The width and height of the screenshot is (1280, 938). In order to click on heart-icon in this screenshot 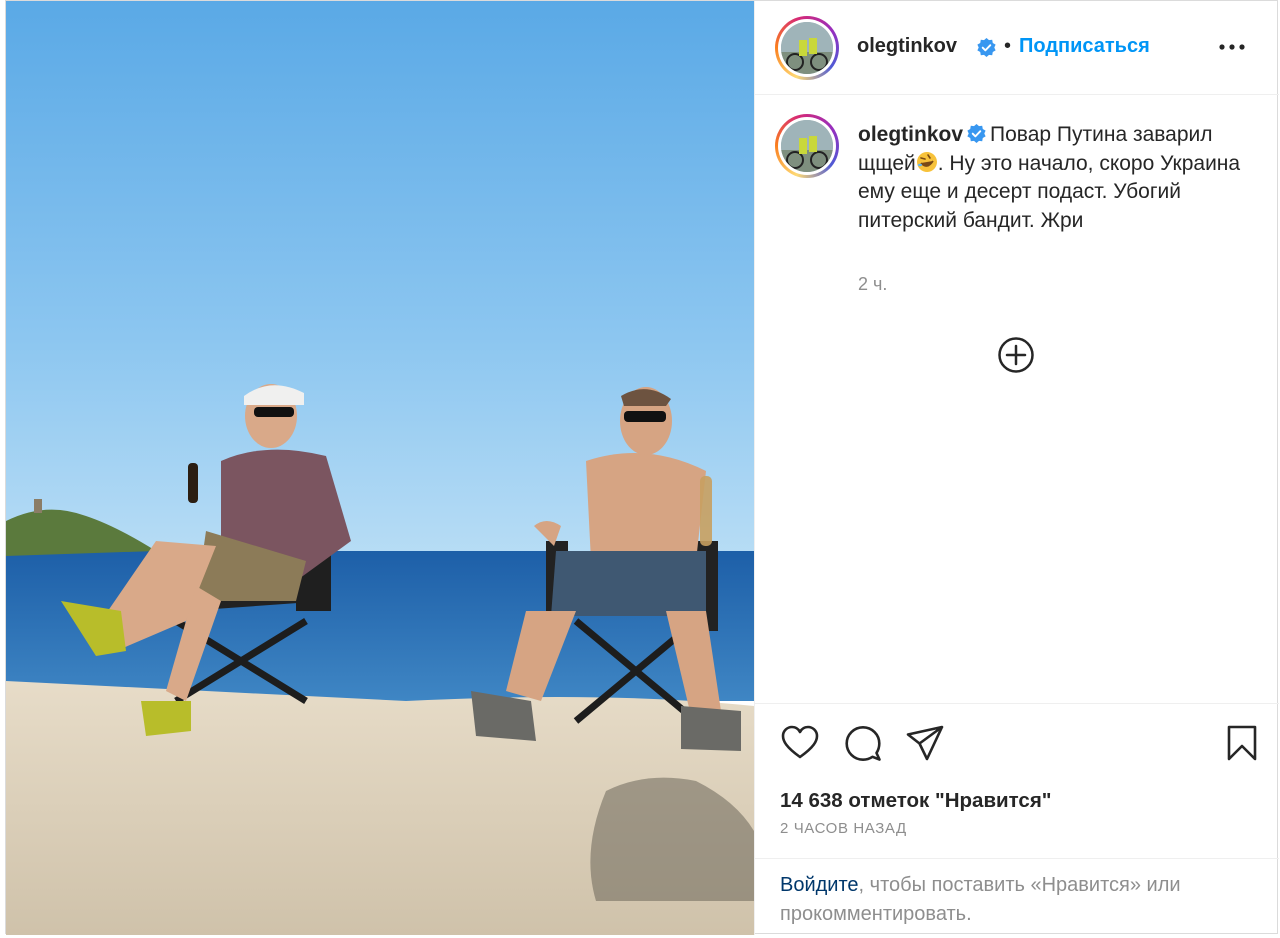, I will do `click(800, 743)`.